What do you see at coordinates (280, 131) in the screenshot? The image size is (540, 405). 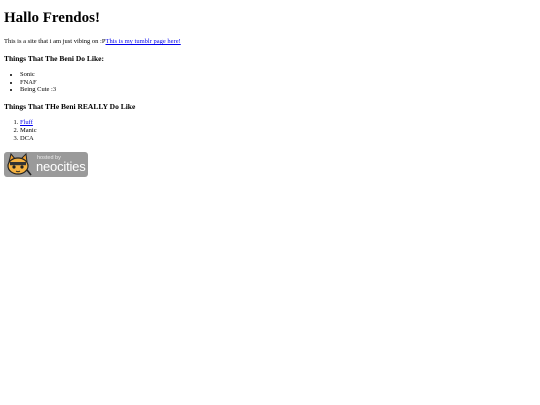 I see `list-item: Manic` at bounding box center [280, 131].